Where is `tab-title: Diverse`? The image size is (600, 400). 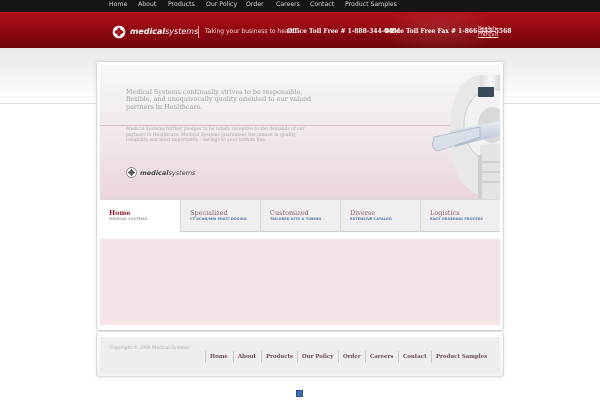 tab-title: Diverse is located at coordinates (363, 213).